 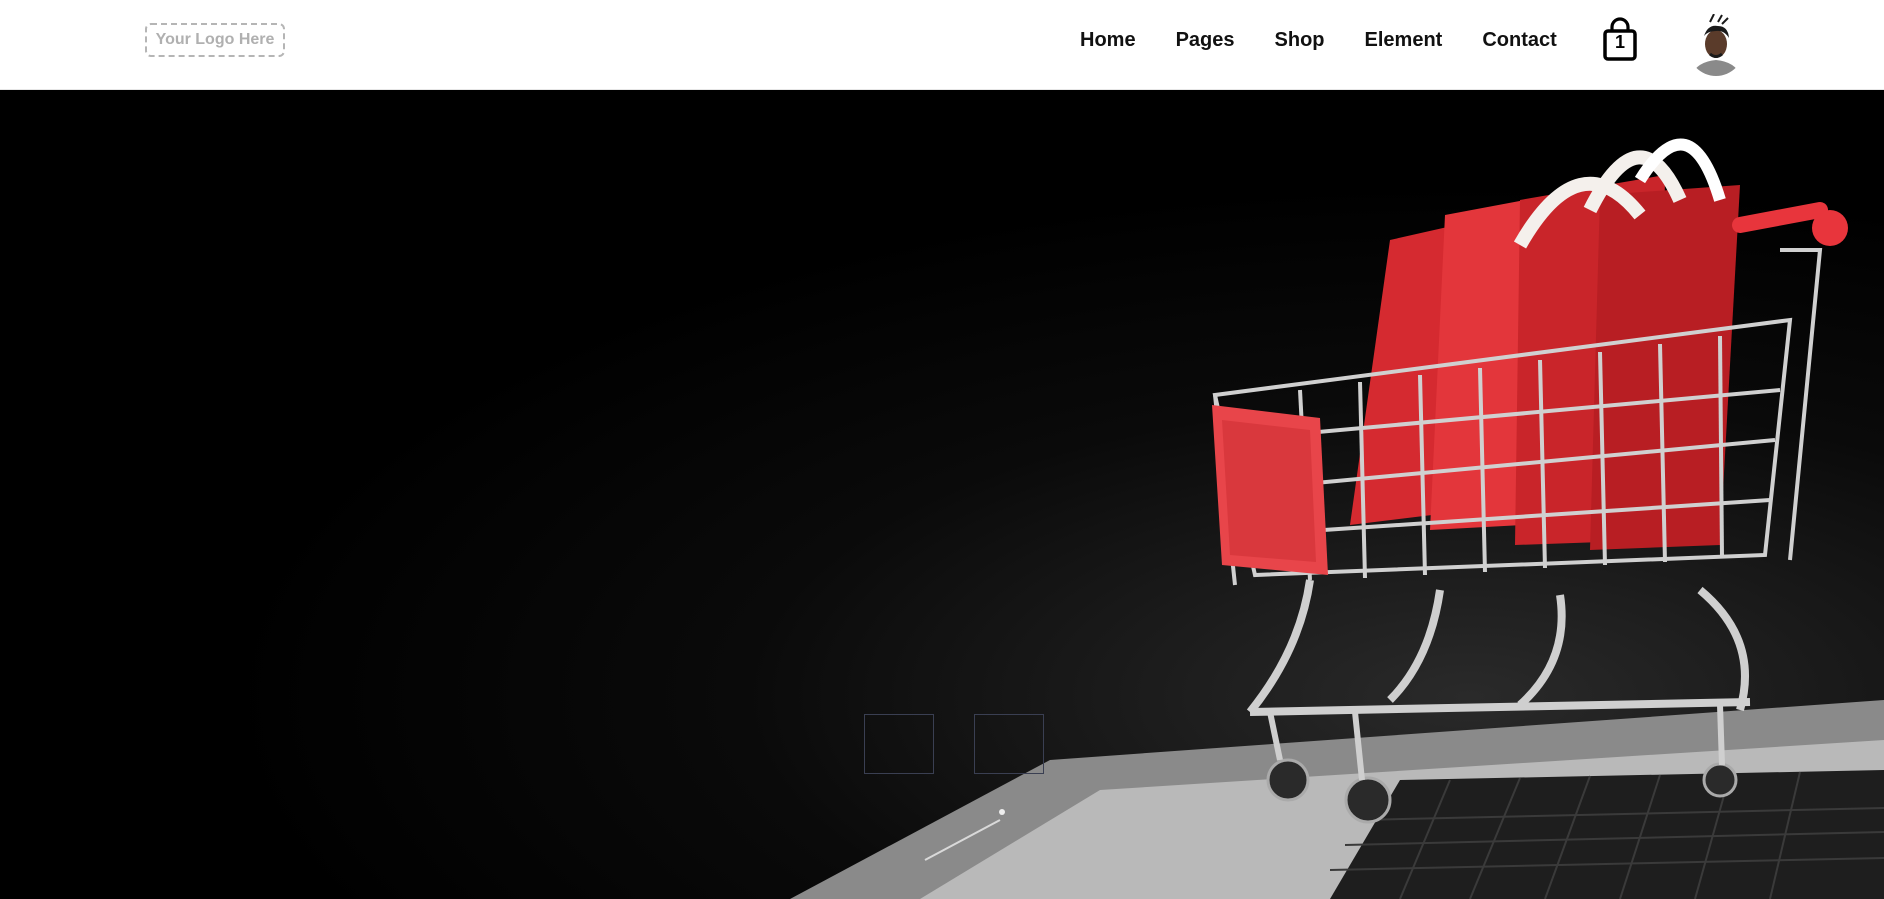 What do you see at coordinates (1009, 744) in the screenshot?
I see `slider-next-button` at bounding box center [1009, 744].